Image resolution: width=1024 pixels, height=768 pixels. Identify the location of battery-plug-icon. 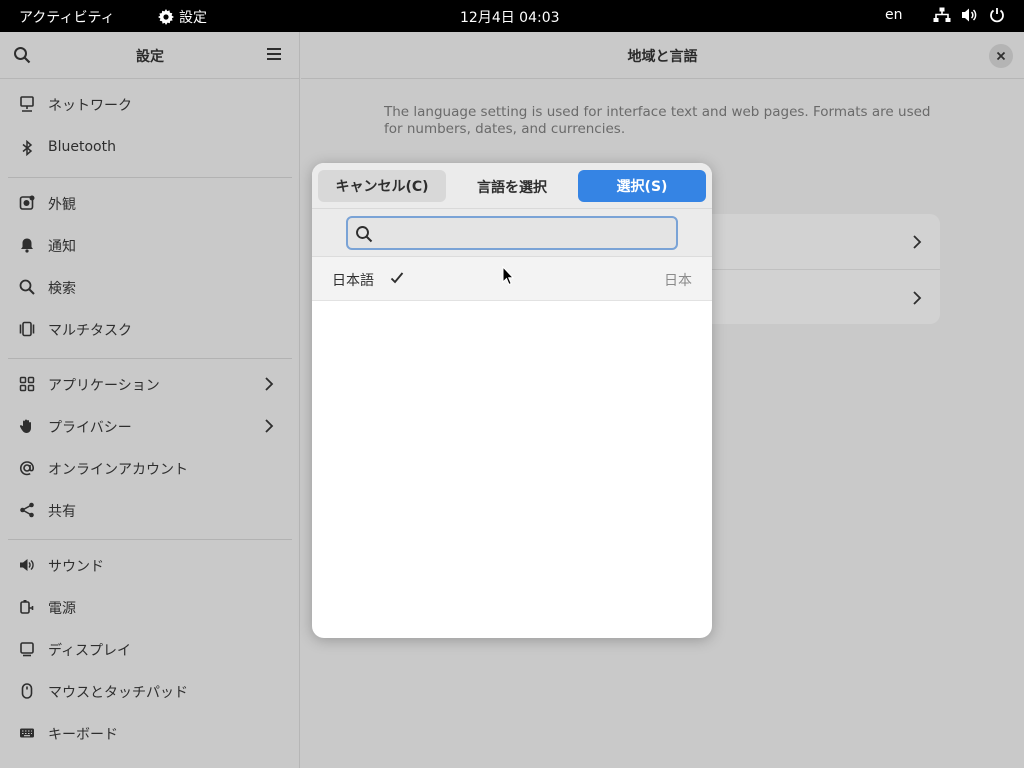
(27, 607).